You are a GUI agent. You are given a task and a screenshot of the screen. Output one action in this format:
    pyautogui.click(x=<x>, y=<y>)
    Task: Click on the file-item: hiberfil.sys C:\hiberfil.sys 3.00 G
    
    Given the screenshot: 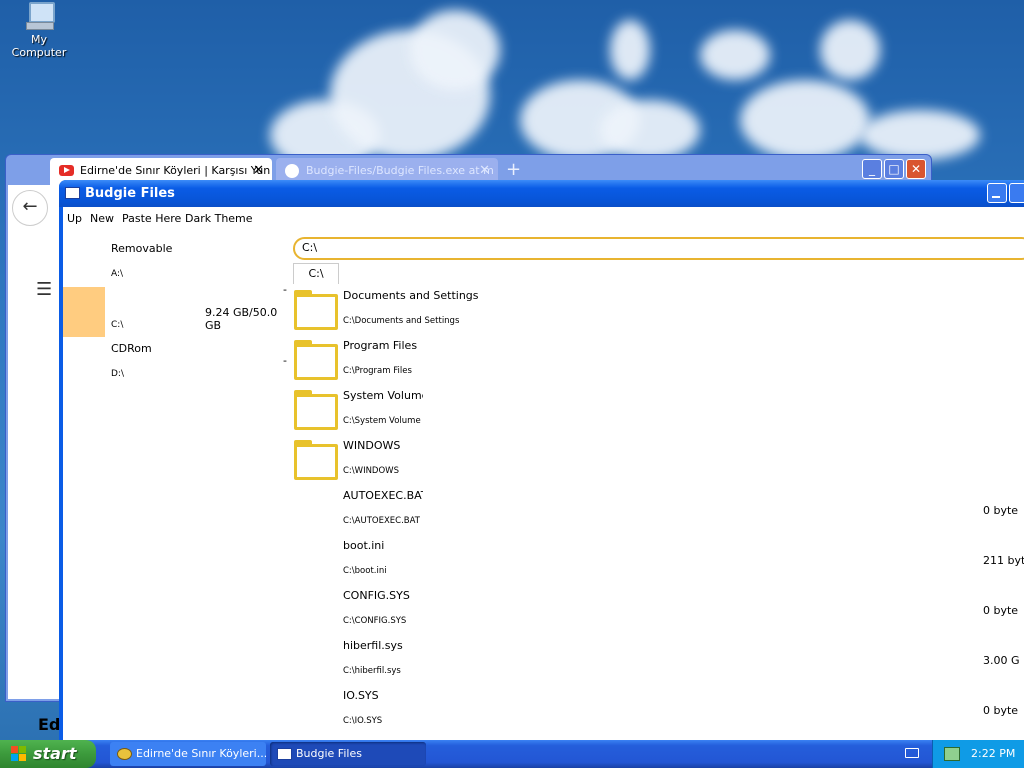 What is the action you would take?
    pyautogui.click(x=658, y=664)
    